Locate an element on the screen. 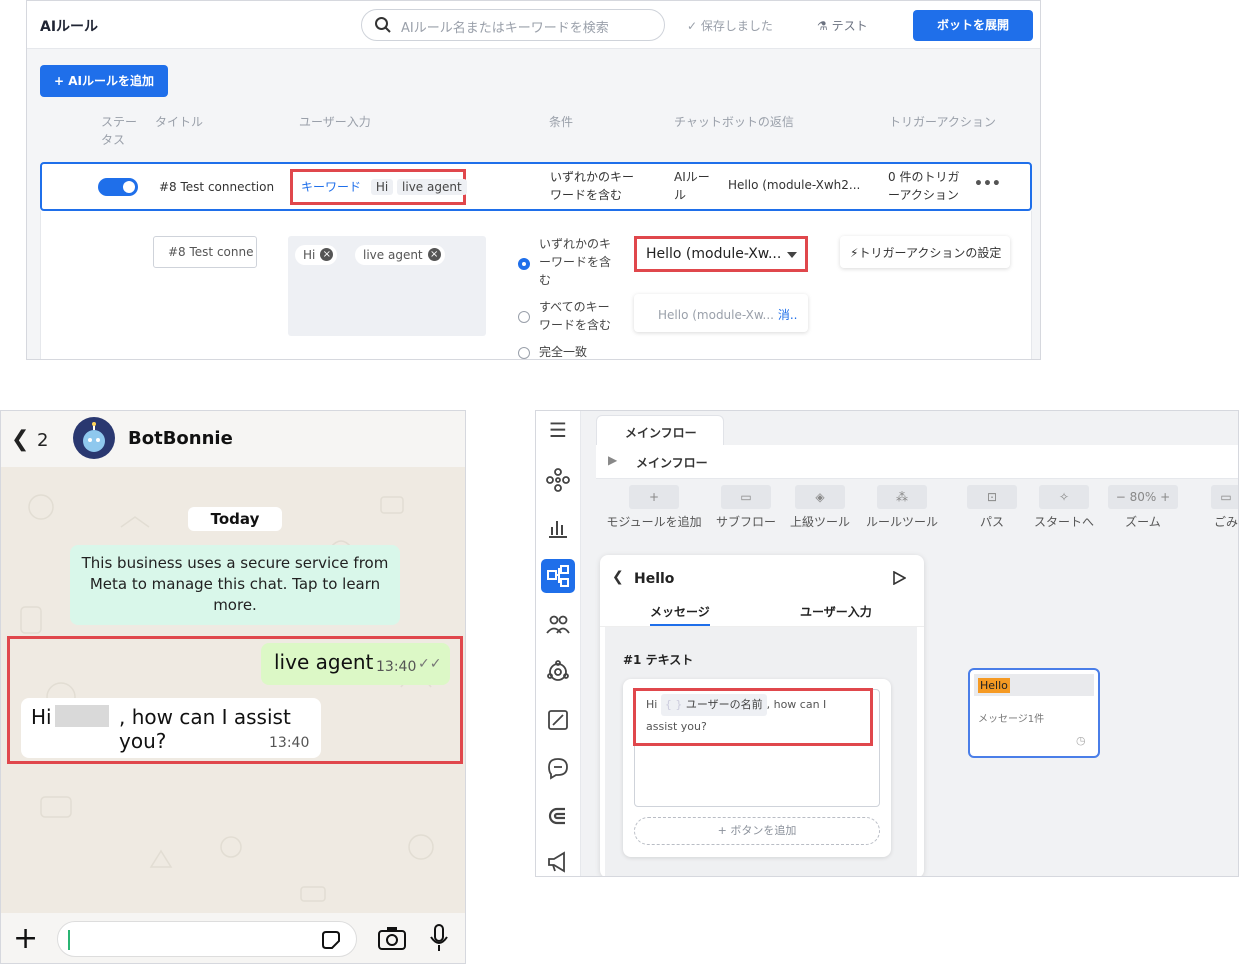 The image size is (1239, 964). chat-icon is located at coordinates (558, 768).